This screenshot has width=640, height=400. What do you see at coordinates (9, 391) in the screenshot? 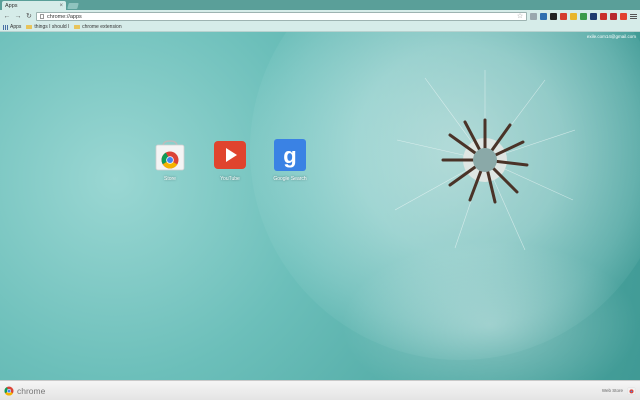
I see `chrome-logo-icon` at bounding box center [9, 391].